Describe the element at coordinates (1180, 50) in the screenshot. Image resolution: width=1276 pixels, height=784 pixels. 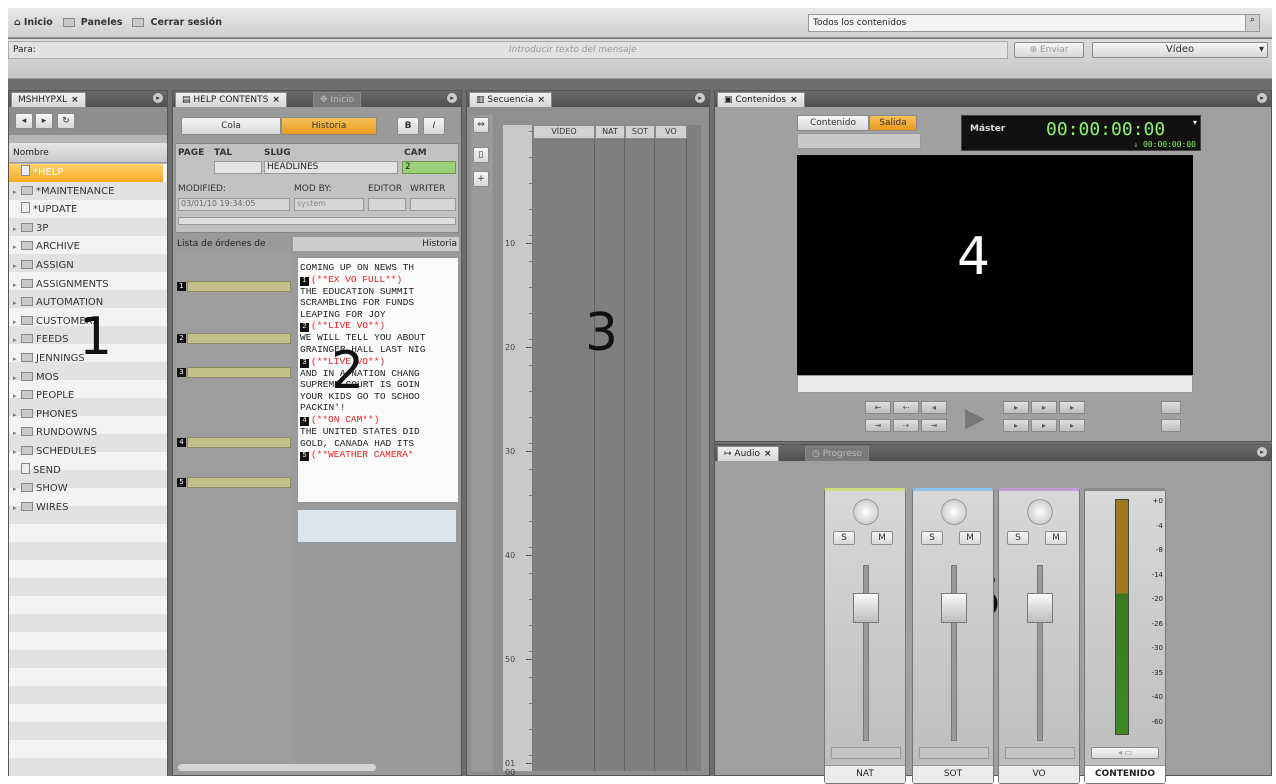
I see `media-dropdown: Vídeo ▾` at that location.